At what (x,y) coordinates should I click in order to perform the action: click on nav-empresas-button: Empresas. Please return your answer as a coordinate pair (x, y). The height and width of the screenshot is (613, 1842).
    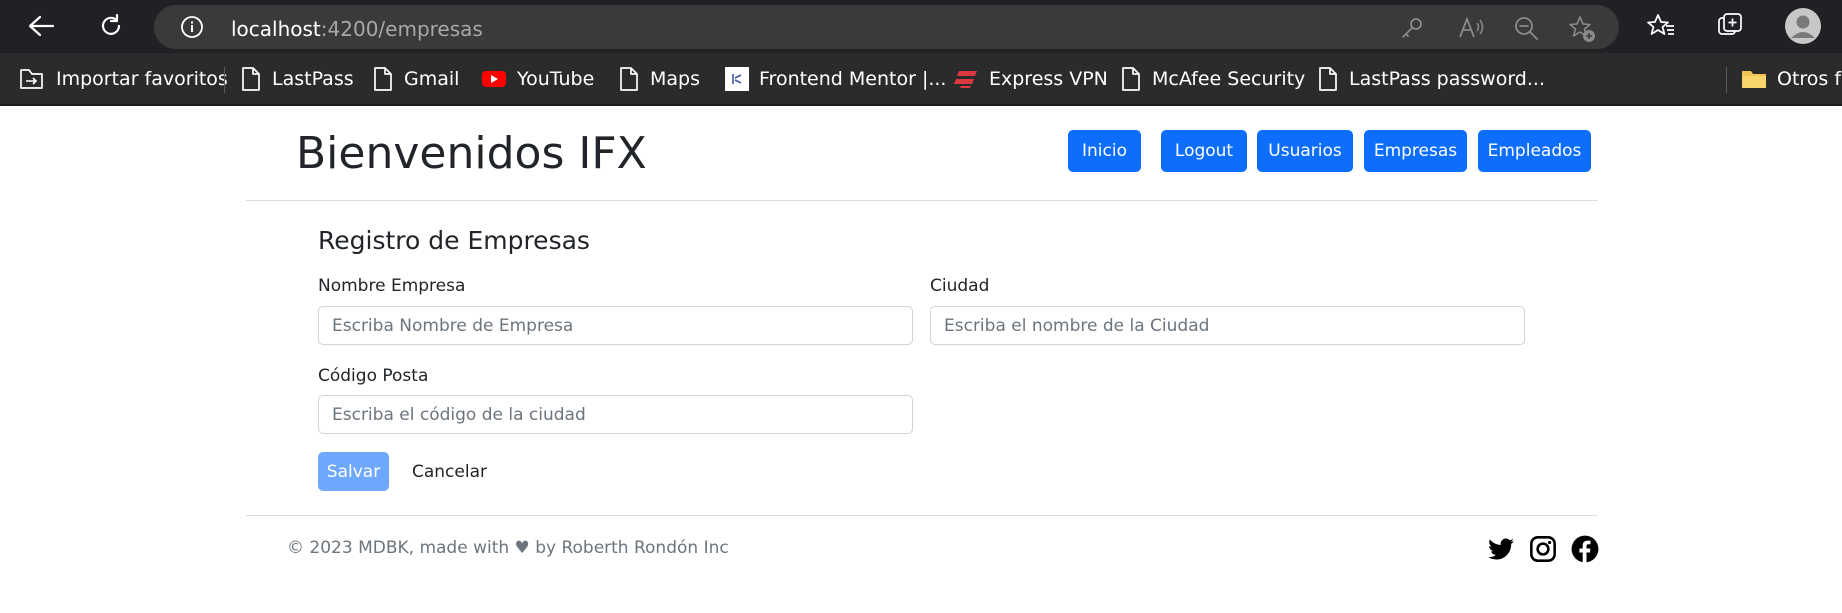
    Looking at the image, I should click on (1415, 151).